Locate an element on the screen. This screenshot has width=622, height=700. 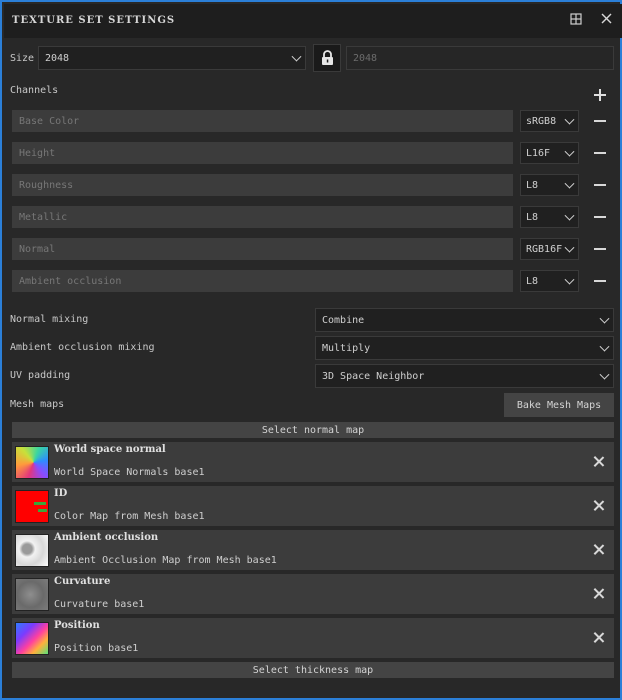
mesh-map-title: Ambient occlusion is located at coordinates (106, 537).